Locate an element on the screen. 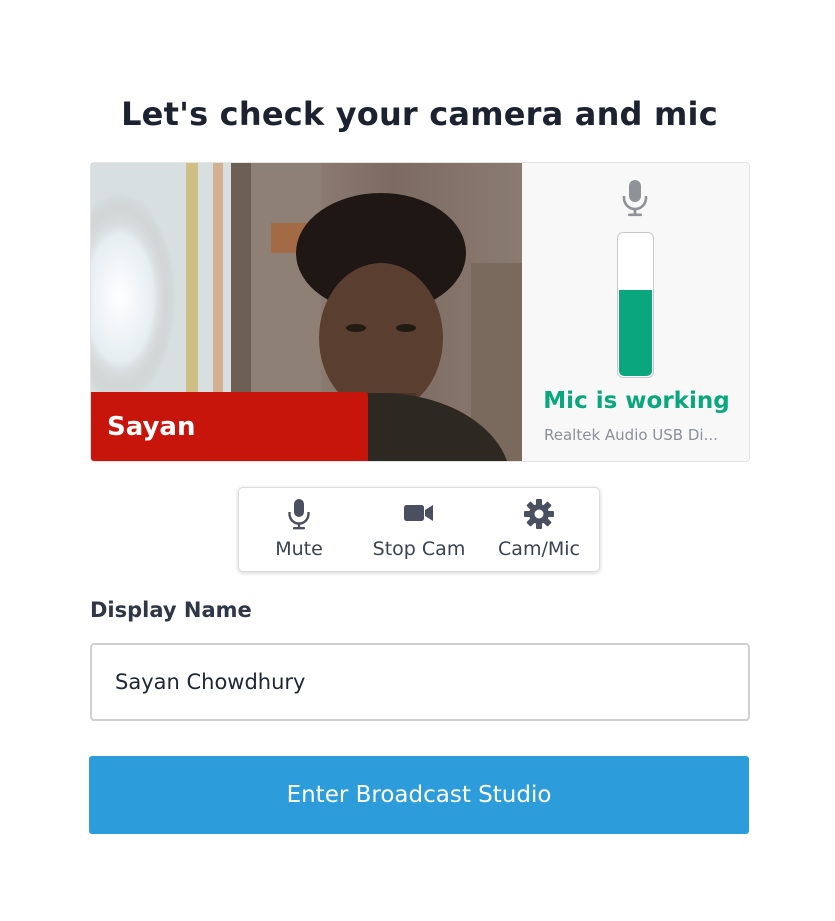  mic-level-meter is located at coordinates (635, 305).